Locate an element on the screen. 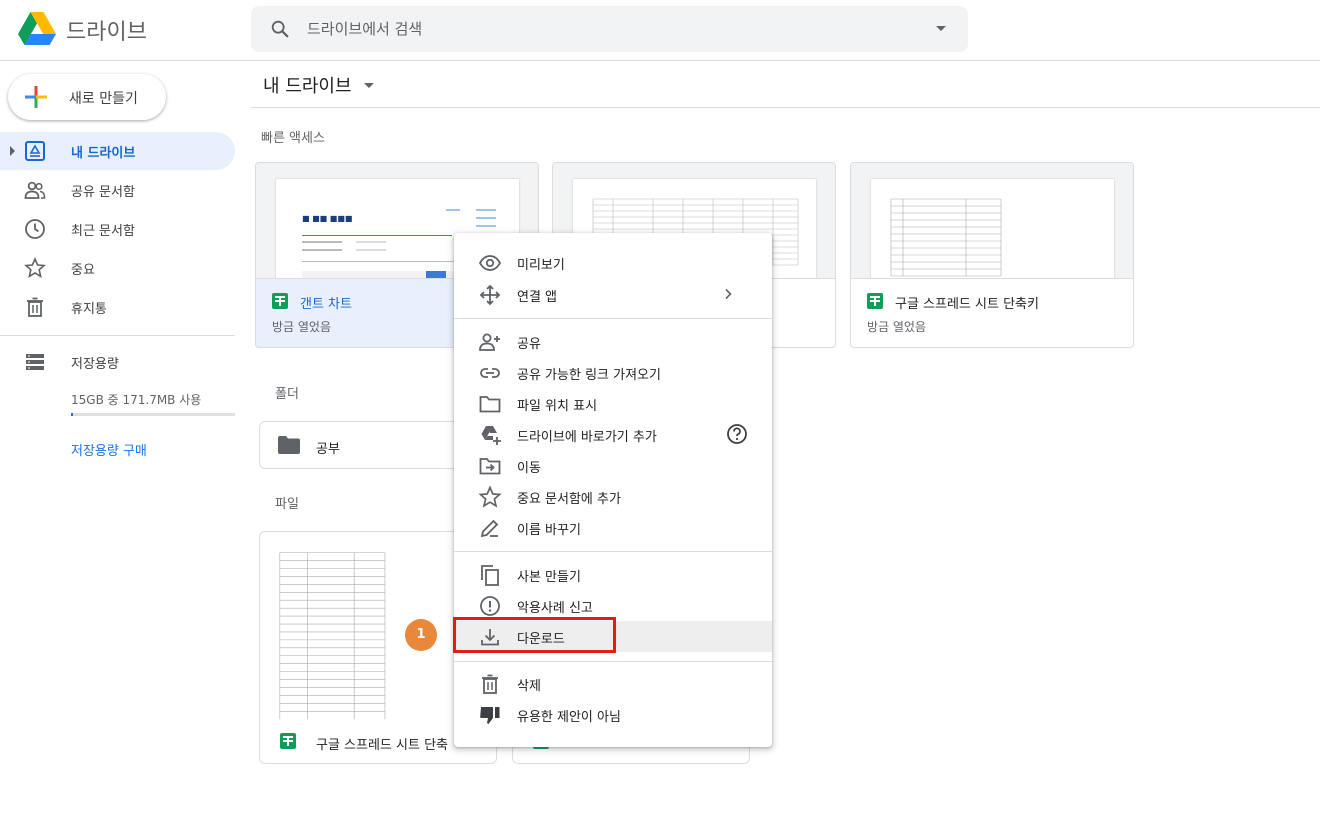  menu-item-open-with: 연결 앱 is located at coordinates (613, 294).